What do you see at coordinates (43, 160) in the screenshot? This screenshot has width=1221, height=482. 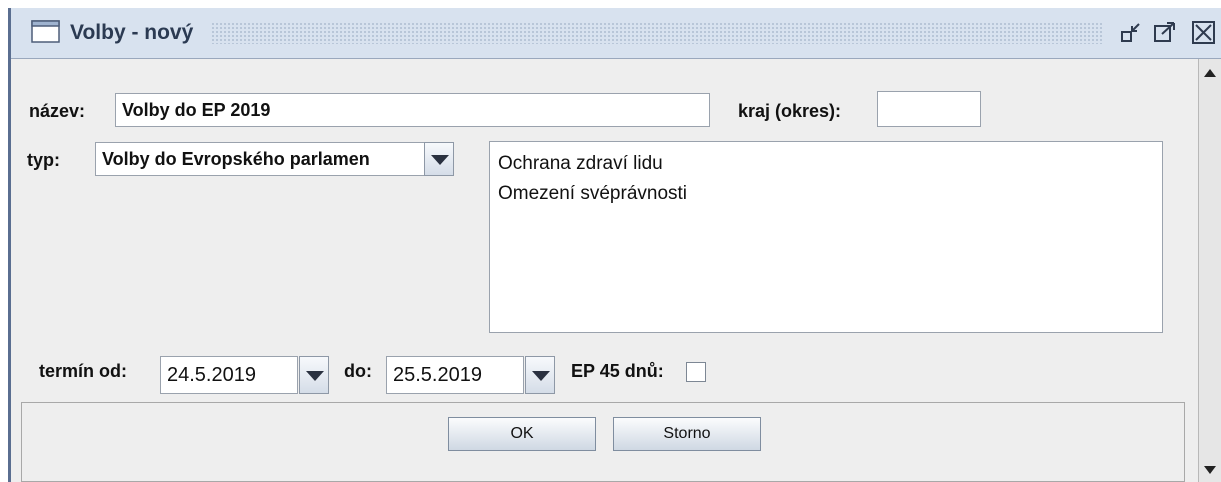 I see `typ-label: typ:` at bounding box center [43, 160].